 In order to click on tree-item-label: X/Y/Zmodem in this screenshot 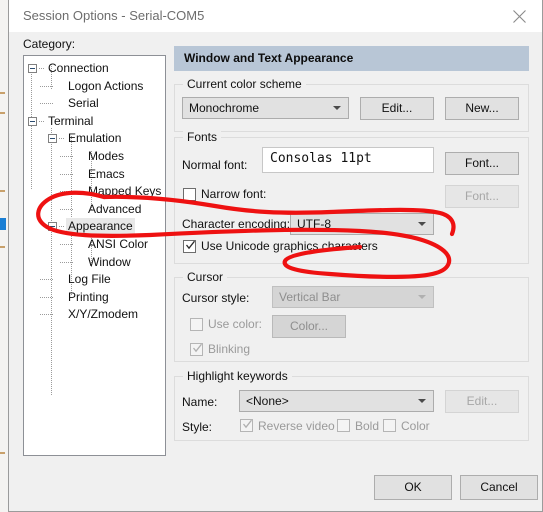, I will do `click(103, 314)`.